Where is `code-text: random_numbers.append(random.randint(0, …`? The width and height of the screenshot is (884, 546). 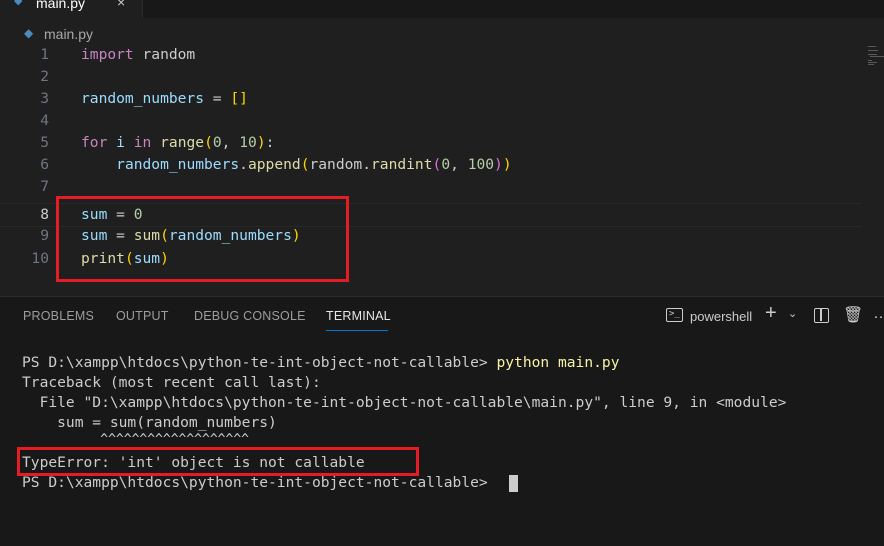
code-text: random_numbers.append(random.randint(0, … is located at coordinates (314, 164).